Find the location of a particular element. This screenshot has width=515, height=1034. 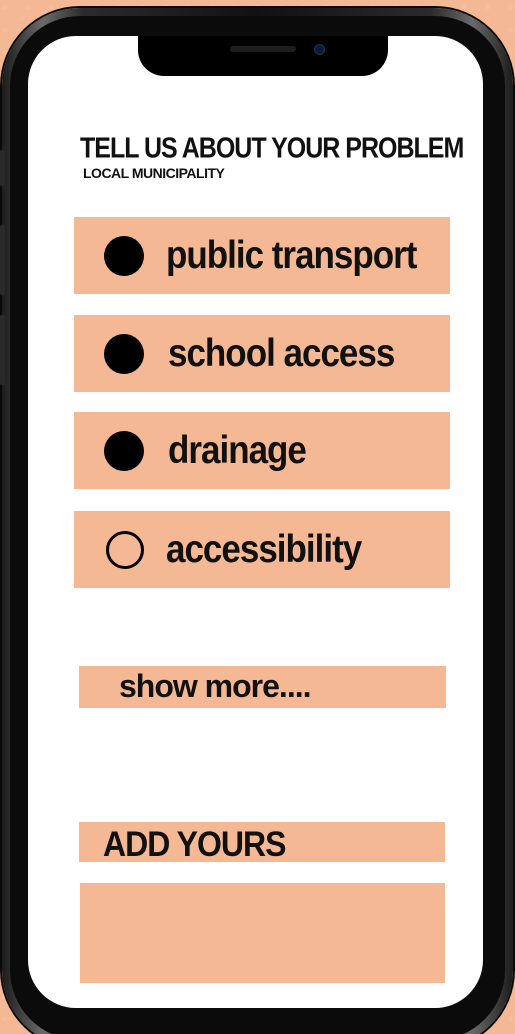

volume-up-button is located at coordinates (2, 260).